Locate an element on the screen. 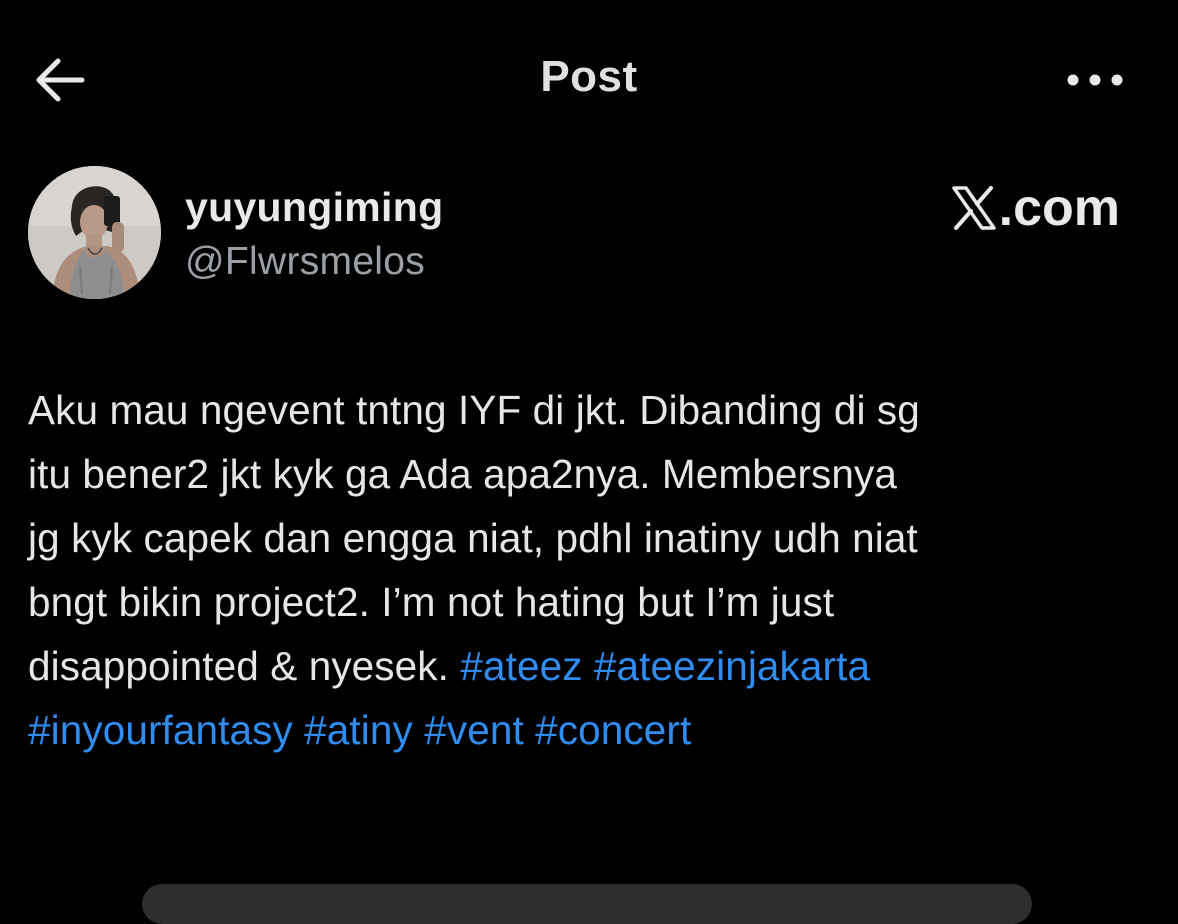 The height and width of the screenshot is (924, 1178). more-options-button is located at coordinates (1095, 80).